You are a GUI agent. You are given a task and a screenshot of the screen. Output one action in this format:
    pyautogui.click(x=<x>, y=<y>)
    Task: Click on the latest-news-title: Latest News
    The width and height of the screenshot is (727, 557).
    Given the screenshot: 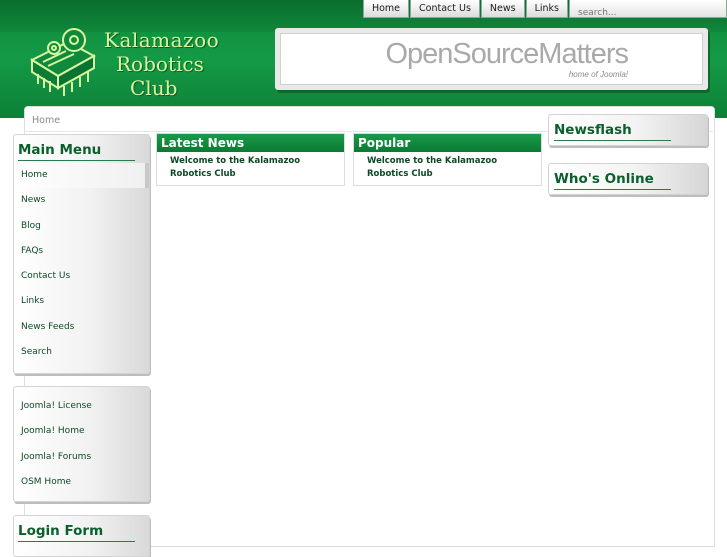 What is the action you would take?
    pyautogui.click(x=250, y=143)
    